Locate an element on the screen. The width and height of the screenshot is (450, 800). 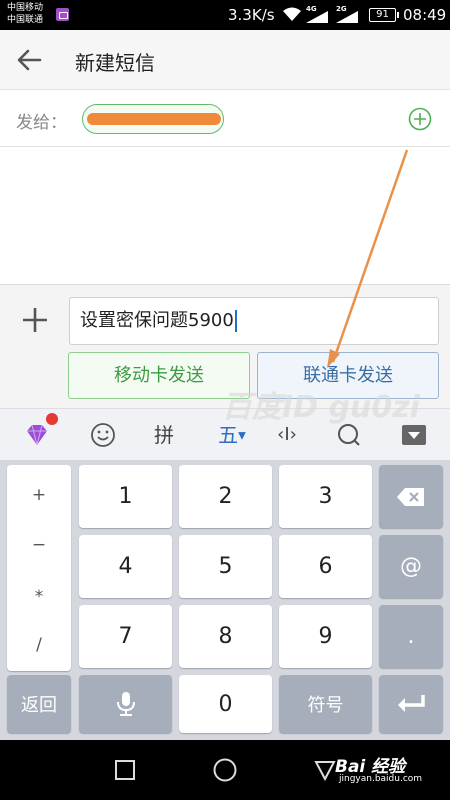
notification-app-icon is located at coordinates (62, 14).